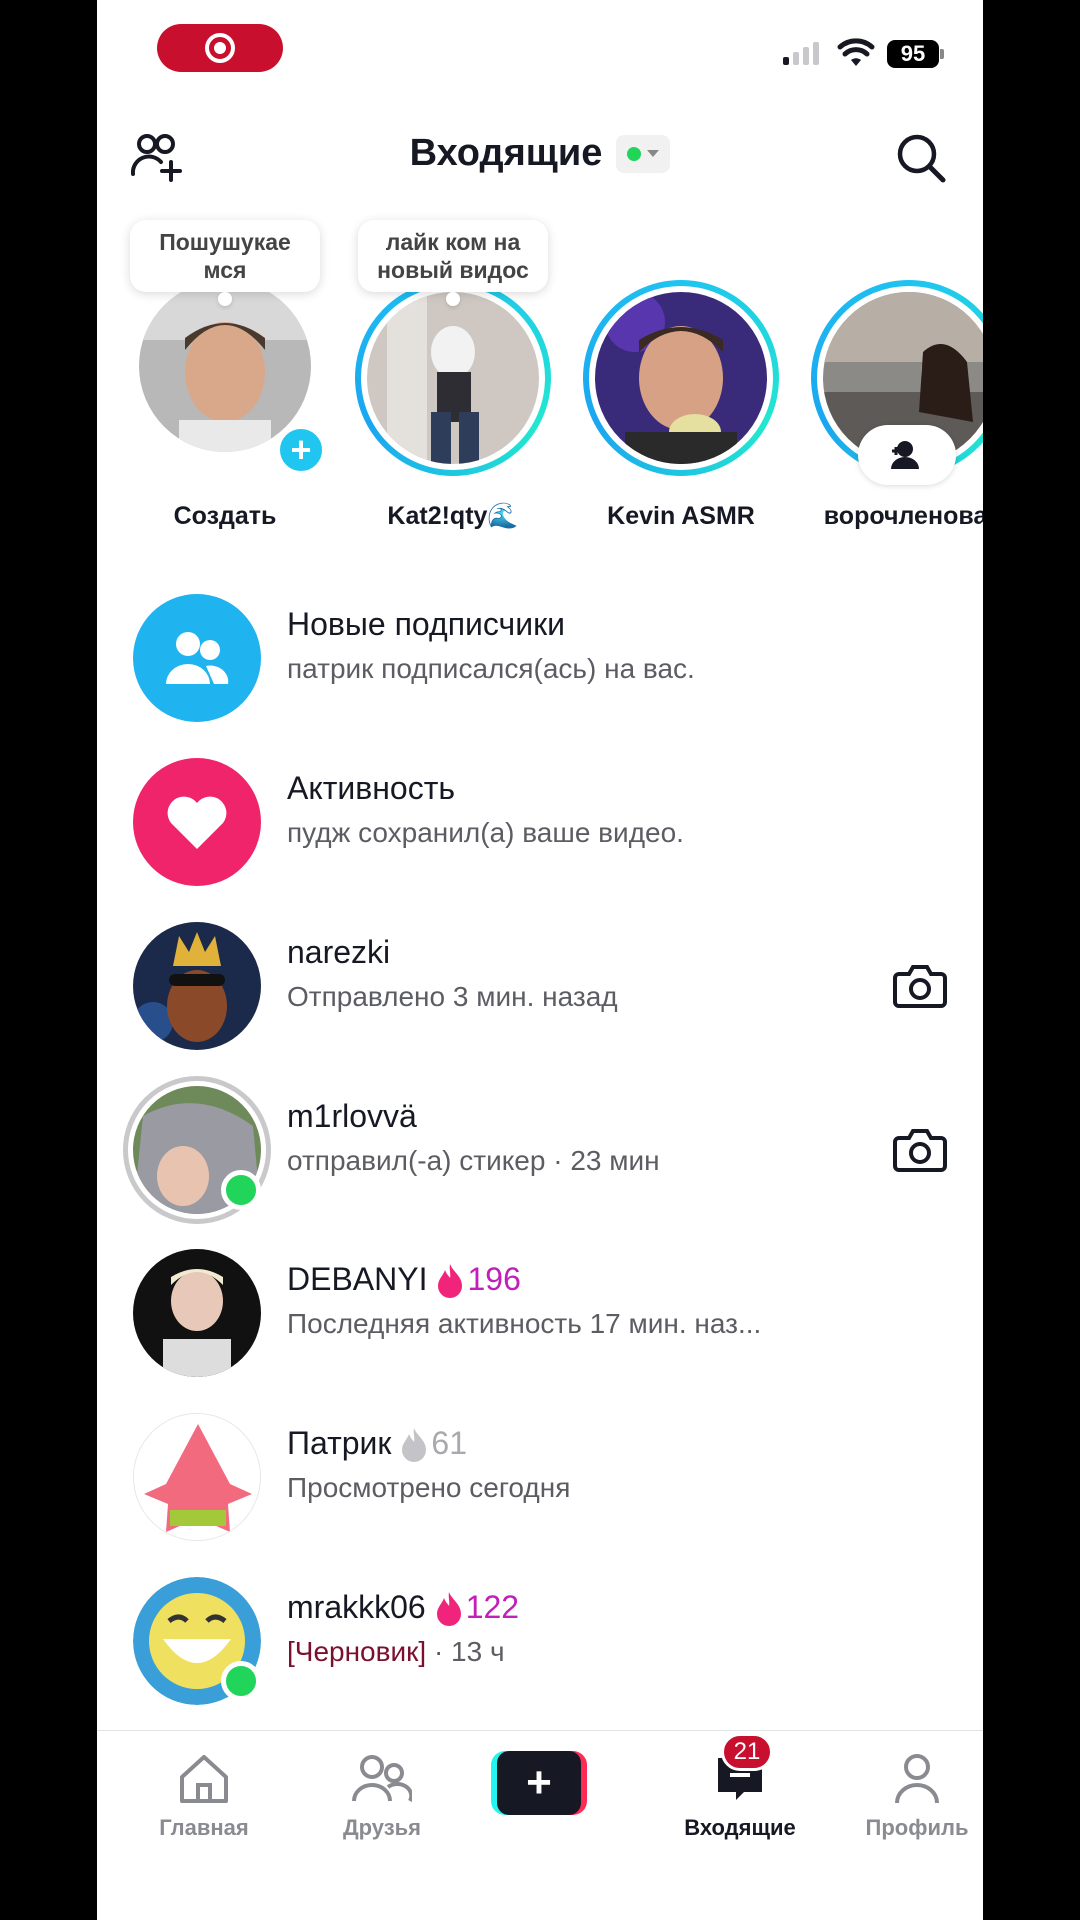  Describe the element at coordinates (917, 1779) in the screenshot. I see `profile-icon` at that location.